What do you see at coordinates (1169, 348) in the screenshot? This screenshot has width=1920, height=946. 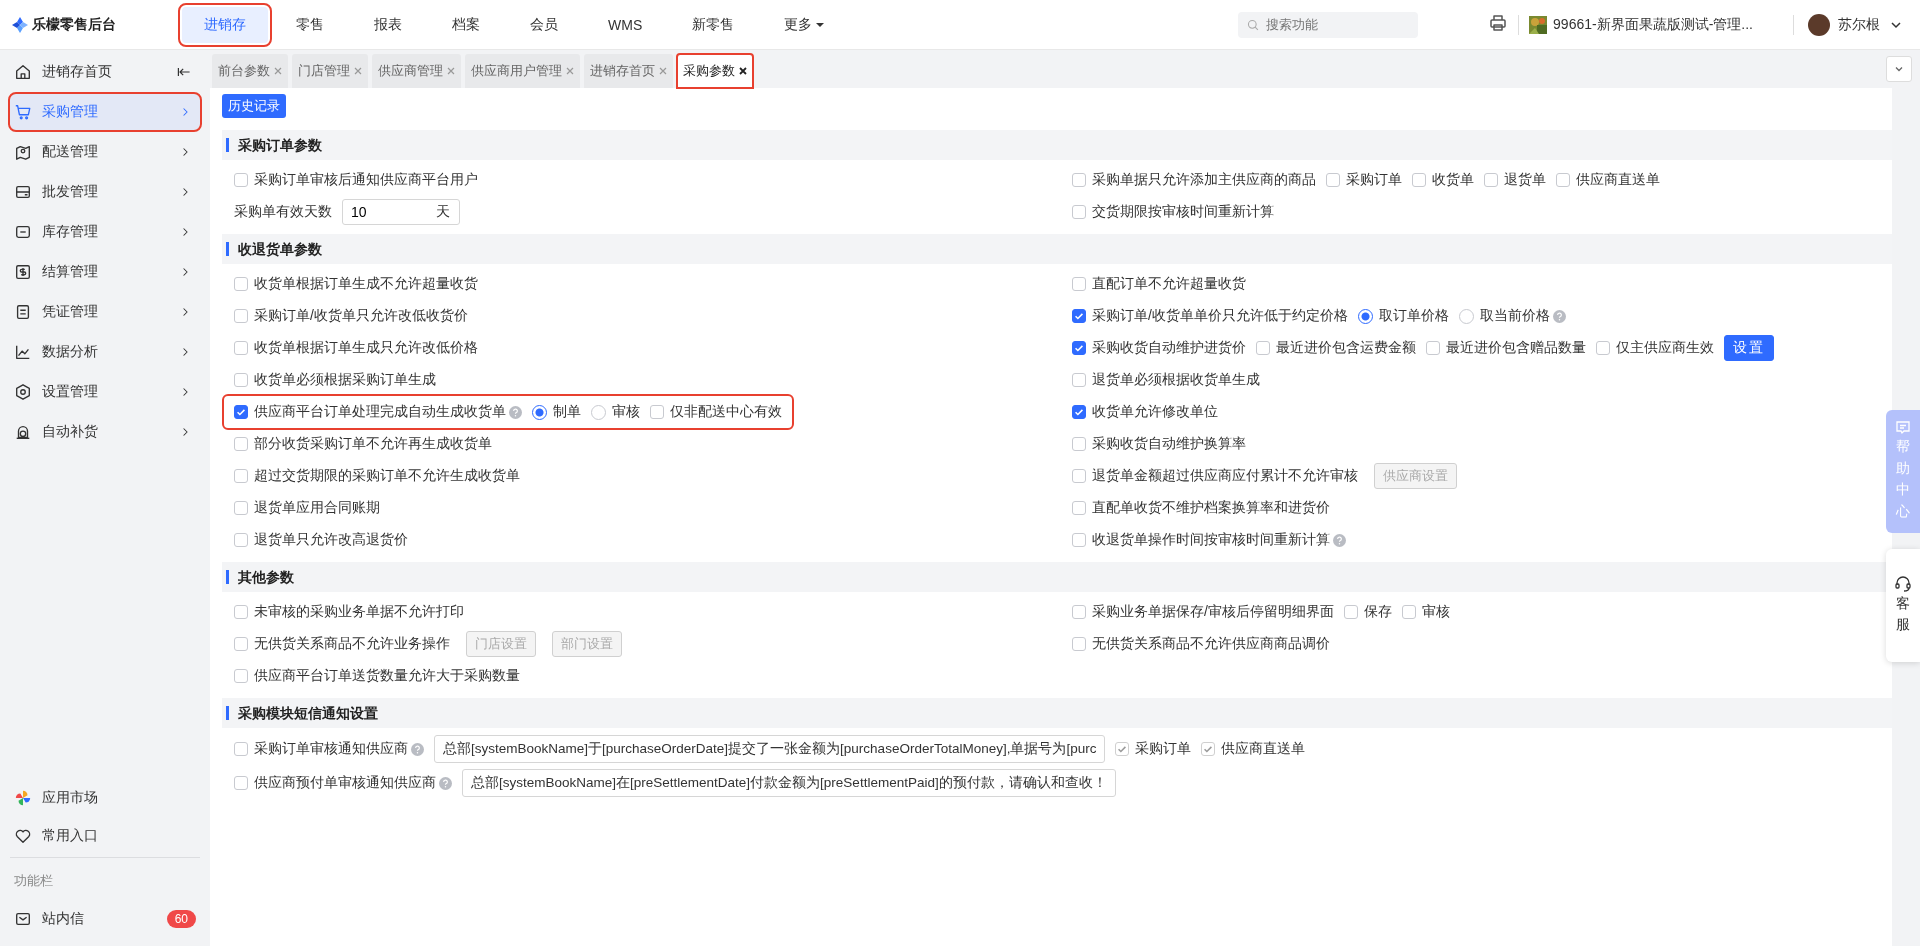 I see `checkbox-label: 采购收货自动维护进货价` at bounding box center [1169, 348].